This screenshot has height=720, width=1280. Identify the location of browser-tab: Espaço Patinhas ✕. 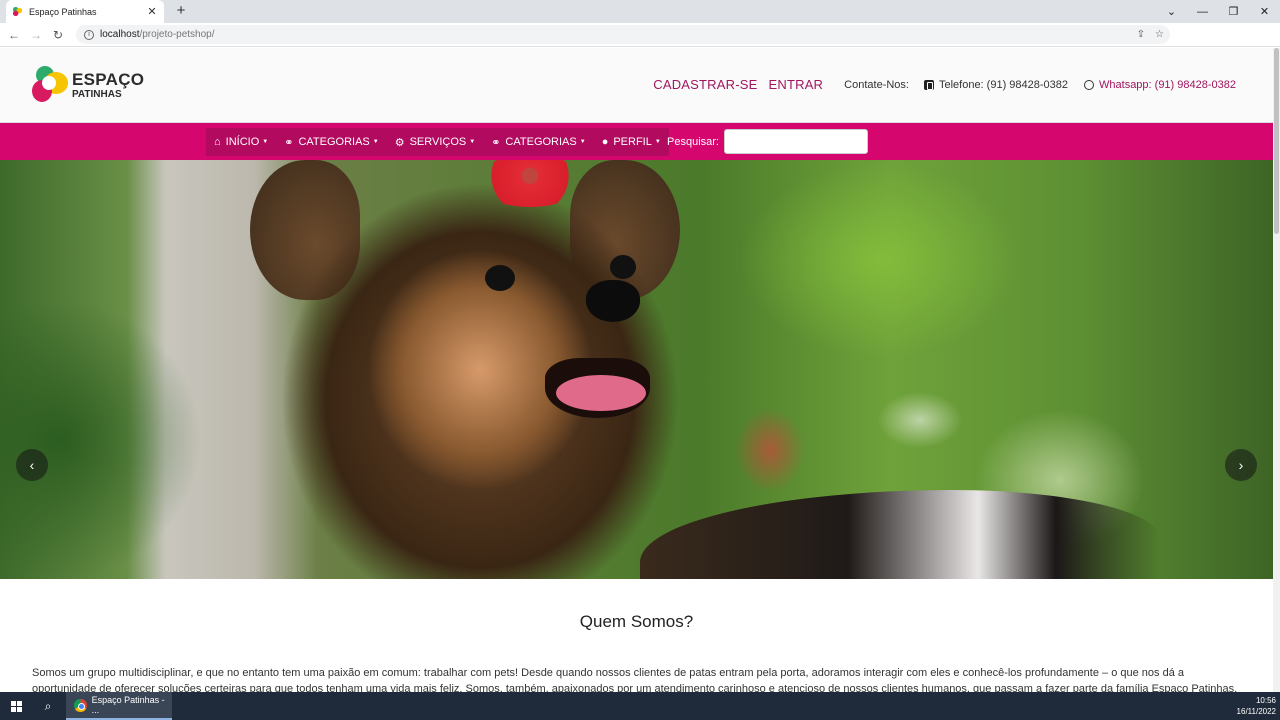
(85, 11).